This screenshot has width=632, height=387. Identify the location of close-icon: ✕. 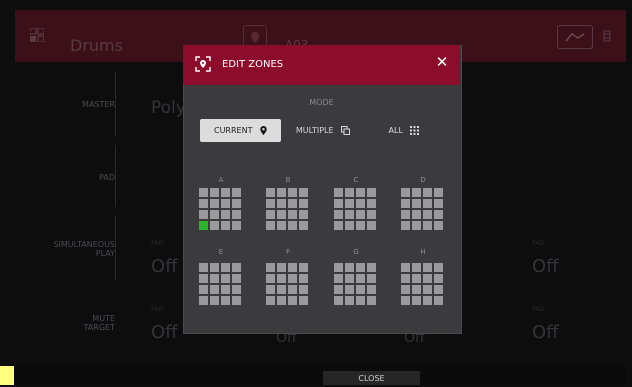
(442, 62).